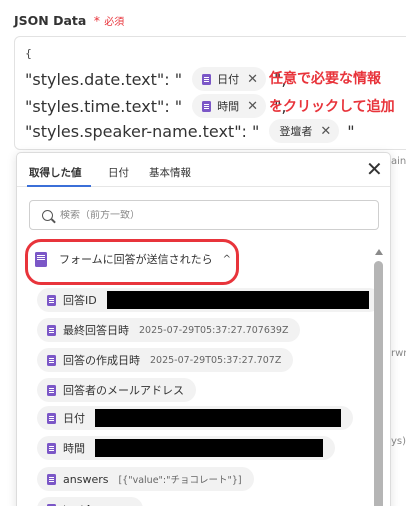 The image size is (406, 506). What do you see at coordinates (28, 53) in the screenshot?
I see `open-brace: {` at bounding box center [28, 53].